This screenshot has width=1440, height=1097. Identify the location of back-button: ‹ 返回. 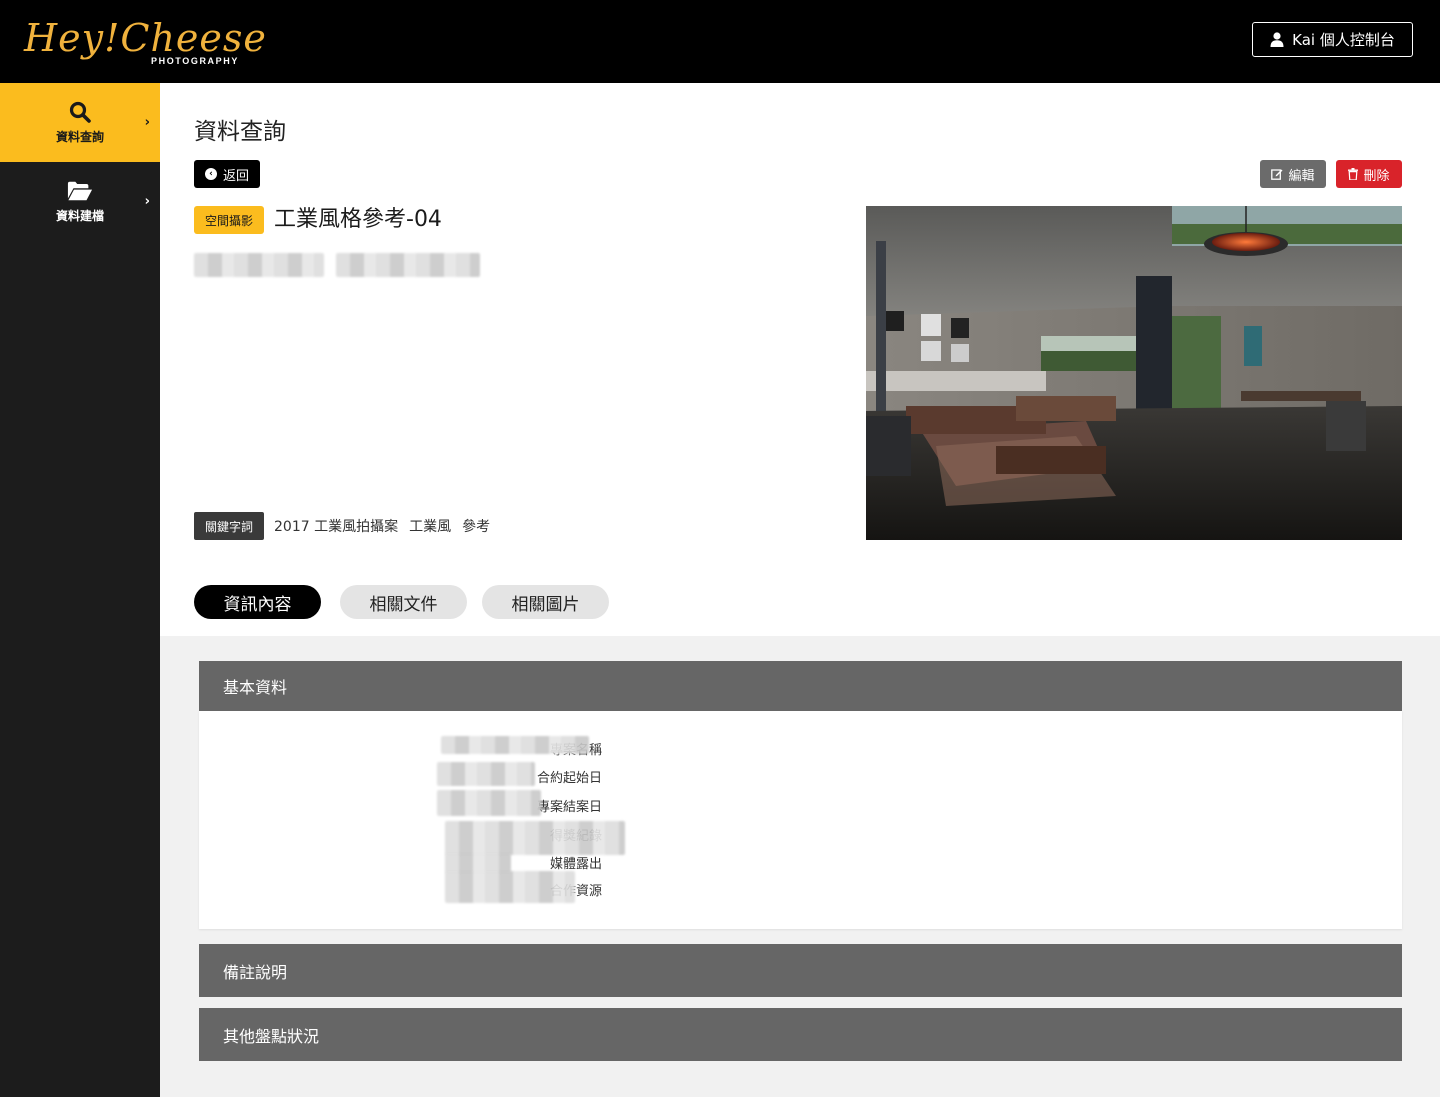
(227, 174).